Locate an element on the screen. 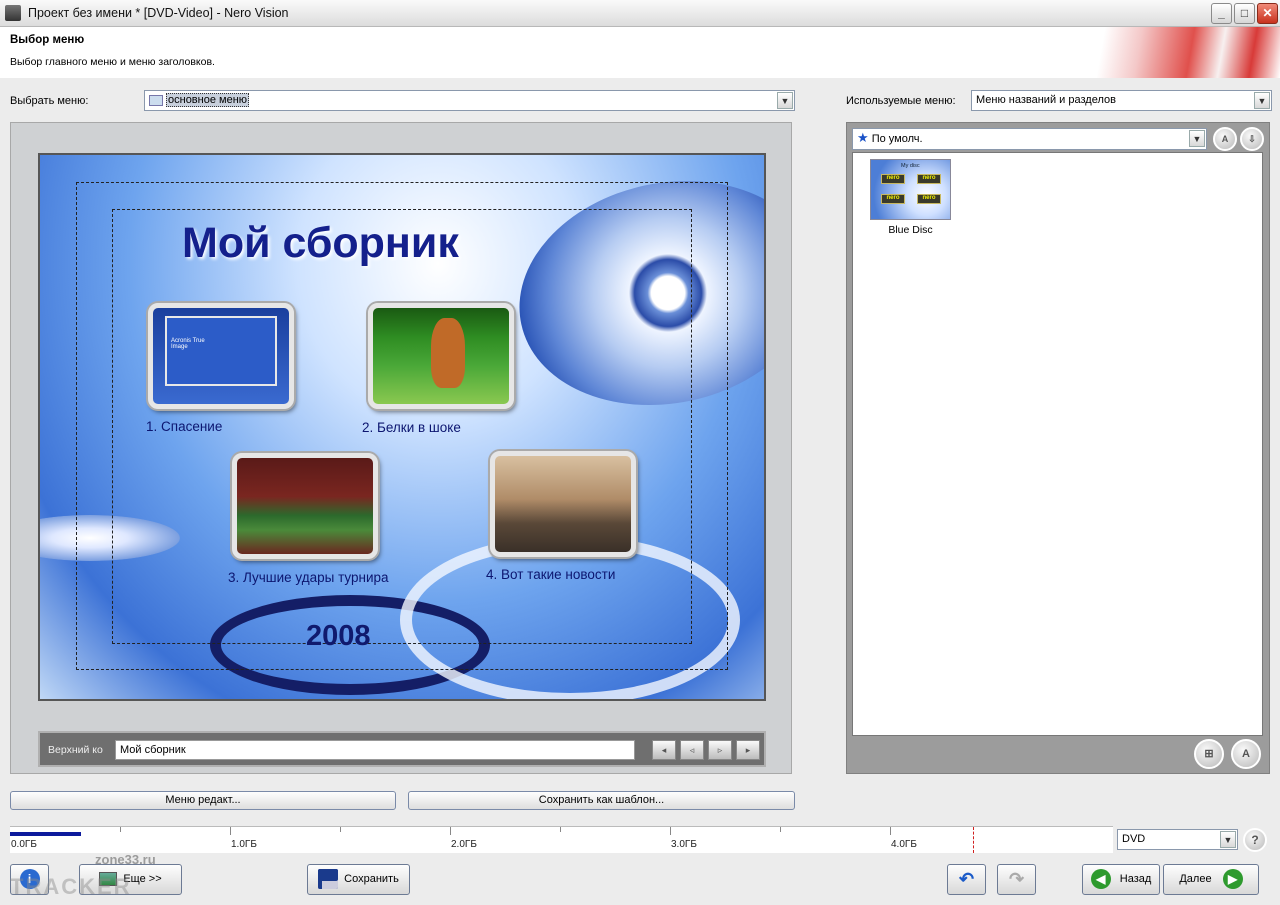 This screenshot has height=905, width=1280. format-next-icon: ▹ is located at coordinates (720, 750).